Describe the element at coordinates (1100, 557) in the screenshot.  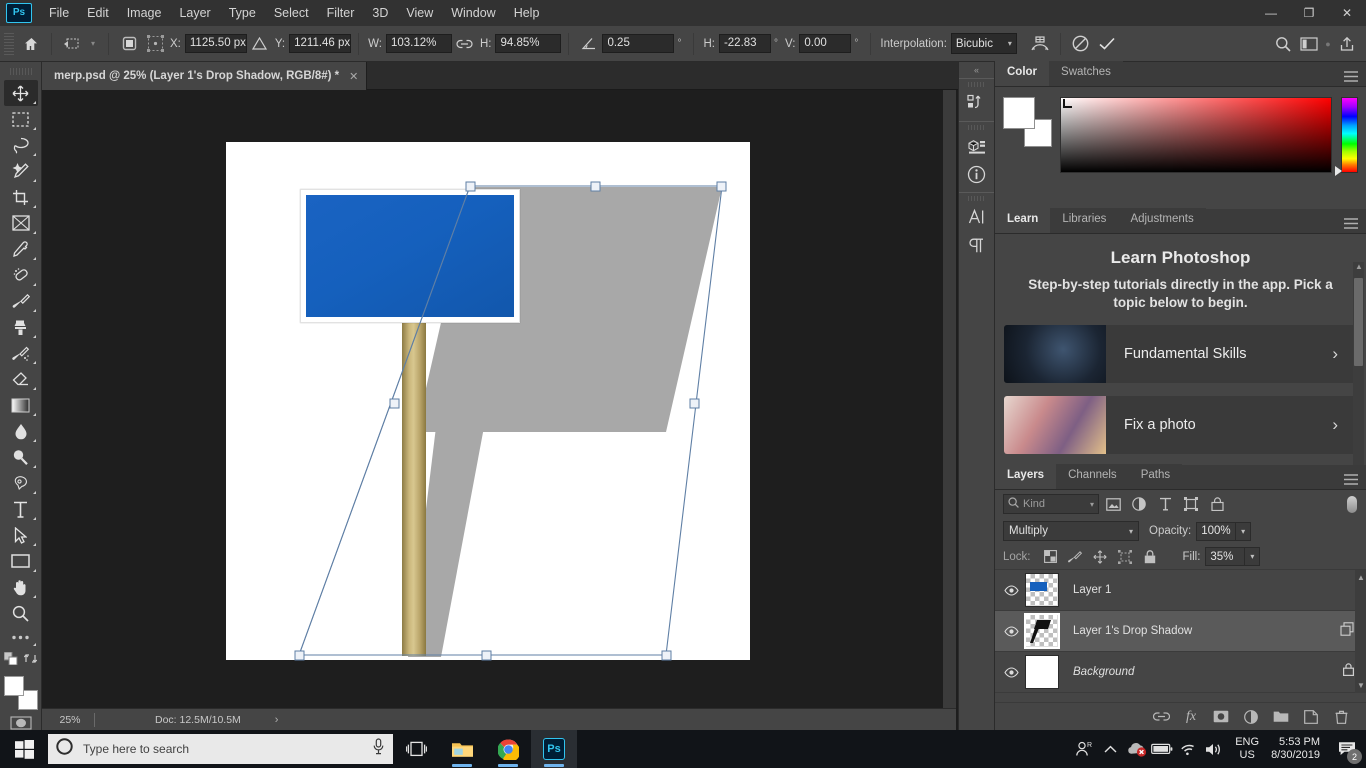
I see `lock-position-icon` at that location.